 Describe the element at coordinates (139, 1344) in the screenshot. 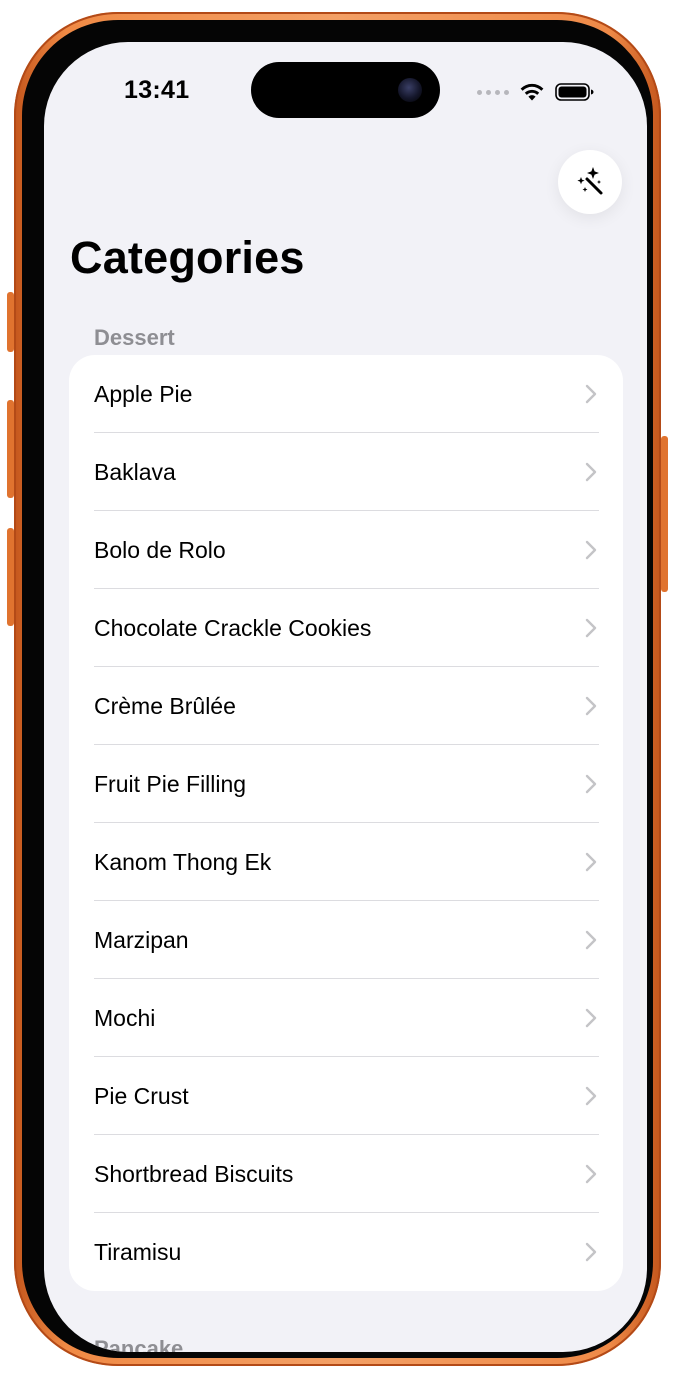

I see `section-header-pancake: Pancake` at that location.